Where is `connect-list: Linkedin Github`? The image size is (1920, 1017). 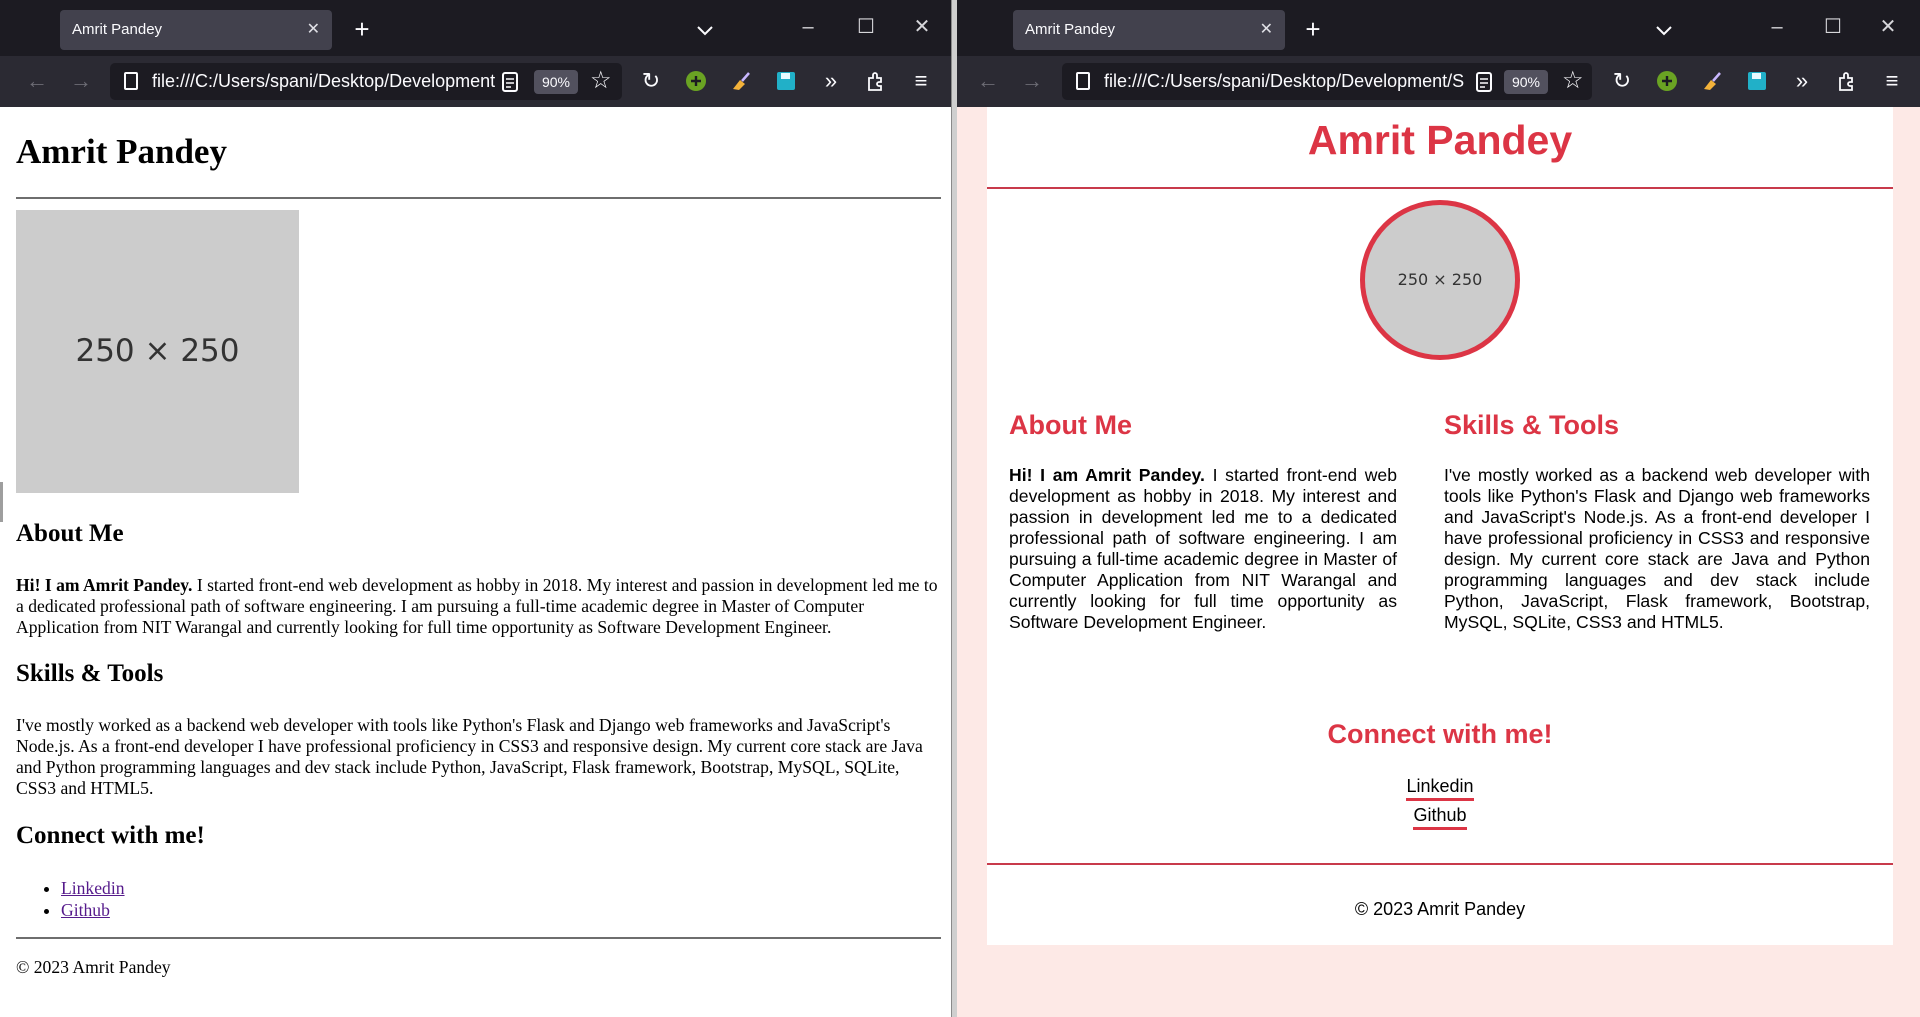
connect-list: Linkedin Github is located at coordinates (70, 899).